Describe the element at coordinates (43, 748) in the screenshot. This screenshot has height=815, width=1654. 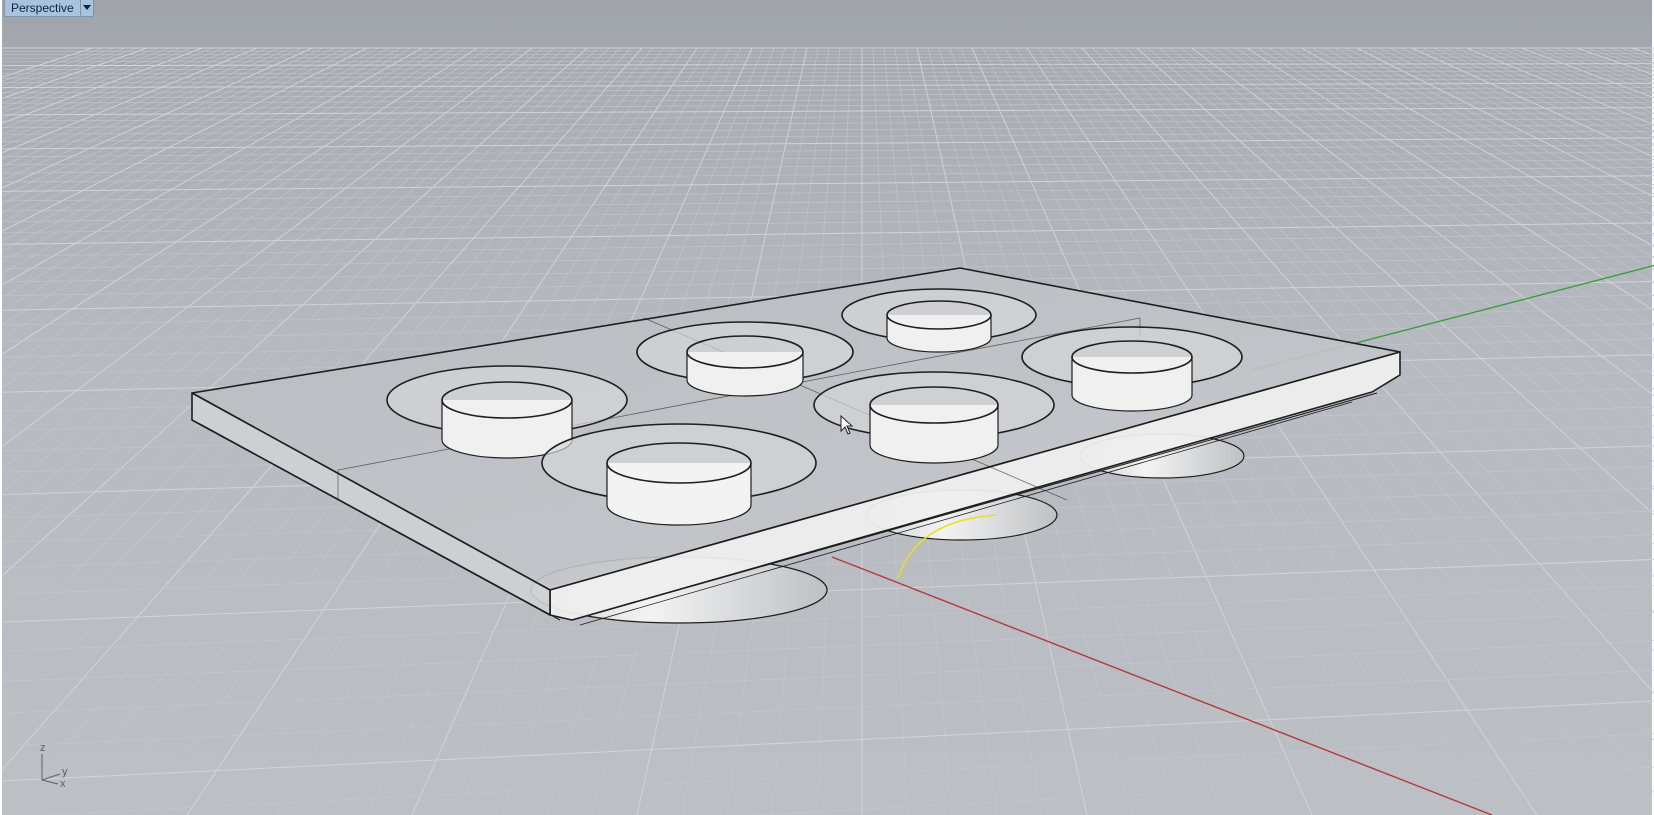
I see `axis-label-z: z` at that location.